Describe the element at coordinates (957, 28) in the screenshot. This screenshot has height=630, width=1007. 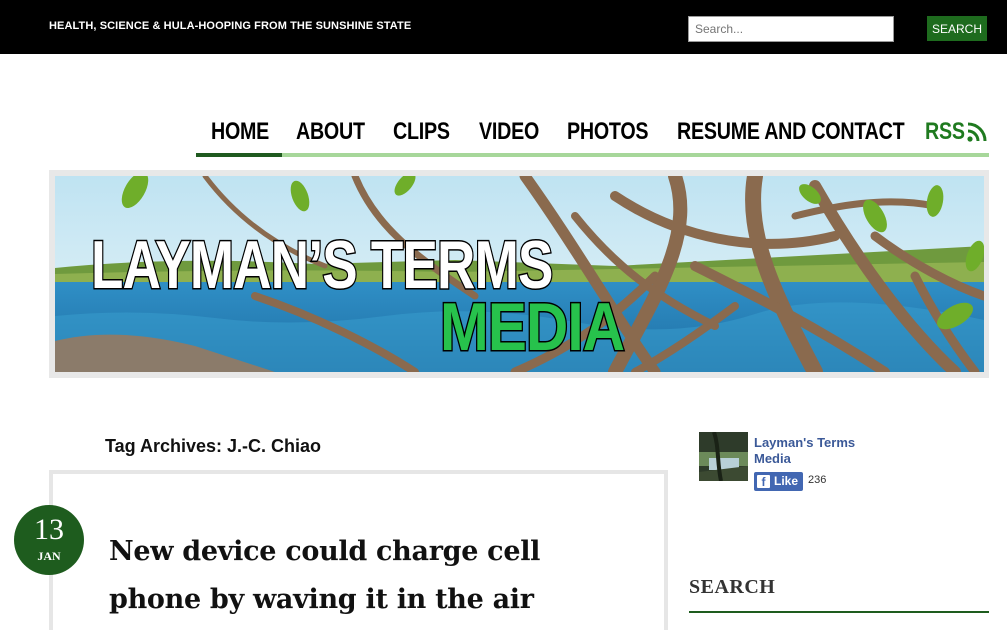
I see `search-button: SEARCH` at that location.